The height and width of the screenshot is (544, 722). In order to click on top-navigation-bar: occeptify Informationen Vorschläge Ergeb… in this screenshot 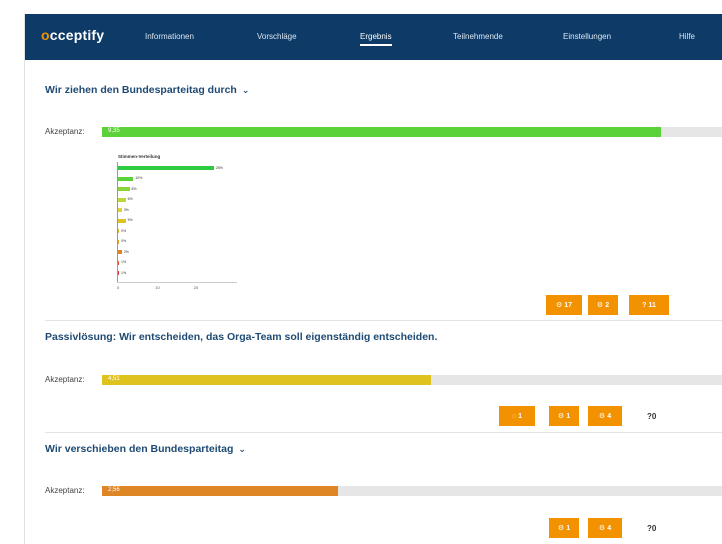, I will do `click(373, 37)`.